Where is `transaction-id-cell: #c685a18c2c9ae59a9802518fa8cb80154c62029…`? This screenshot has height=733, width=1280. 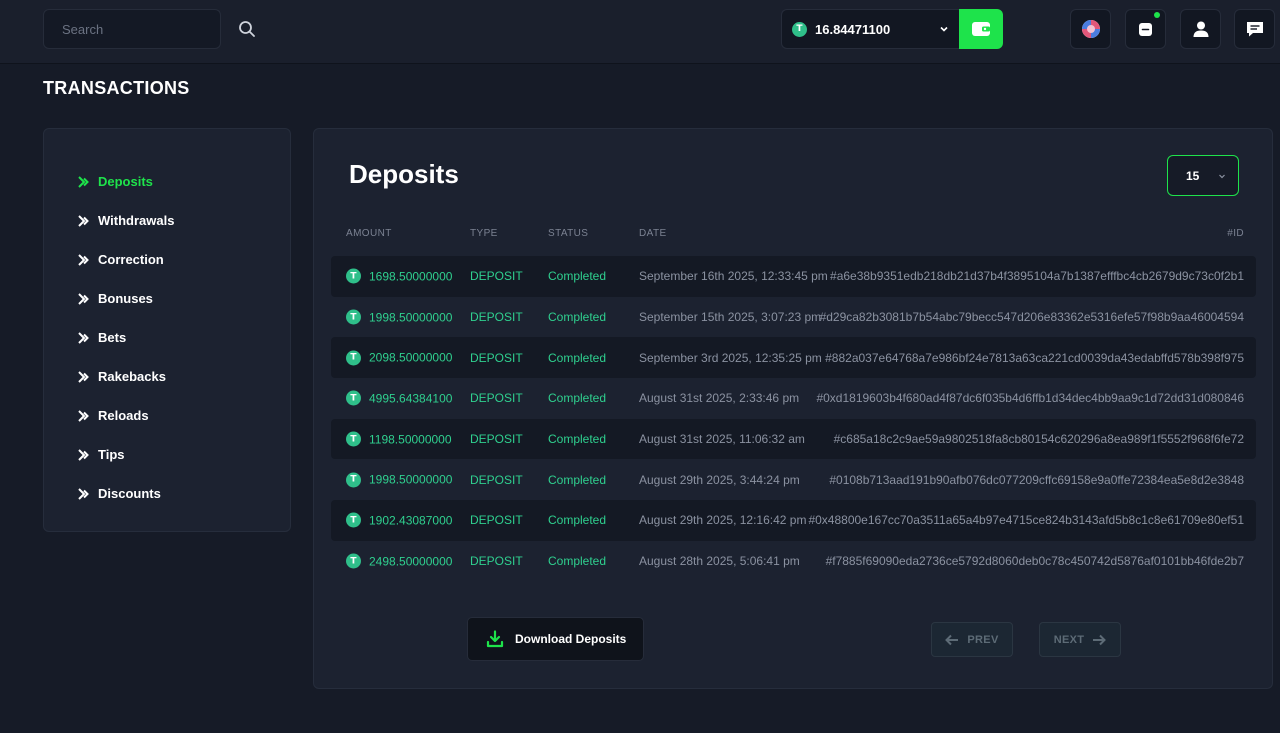 transaction-id-cell: #c685a18c2c9ae59a9802518fa8cb80154c62029… is located at coordinates (1039, 439).